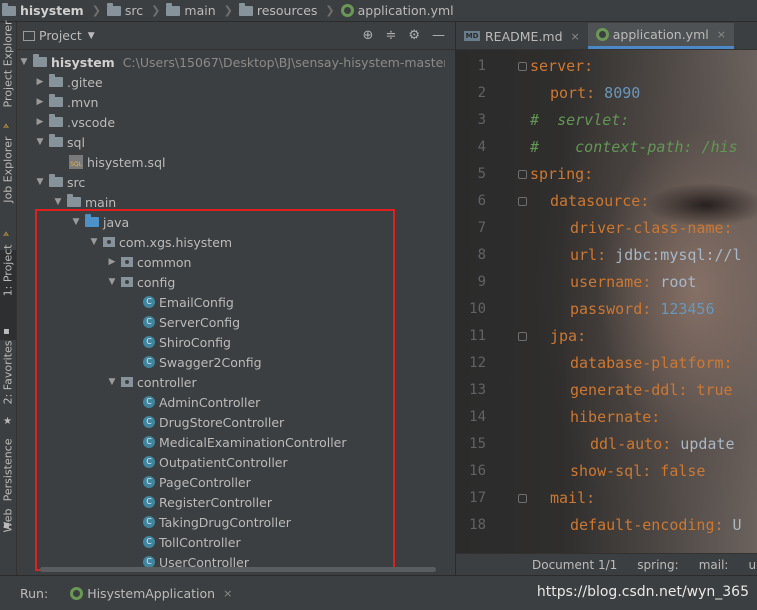 The image size is (757, 610). I want to click on run-config-tab: HisystemApplication ×, so click(151, 593).